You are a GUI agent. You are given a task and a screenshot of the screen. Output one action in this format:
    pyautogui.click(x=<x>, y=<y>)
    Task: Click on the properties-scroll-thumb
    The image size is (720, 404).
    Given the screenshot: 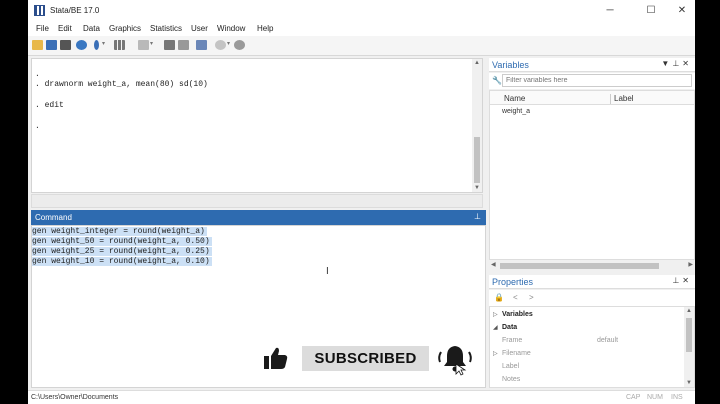 What is the action you would take?
    pyautogui.click(x=689, y=335)
    